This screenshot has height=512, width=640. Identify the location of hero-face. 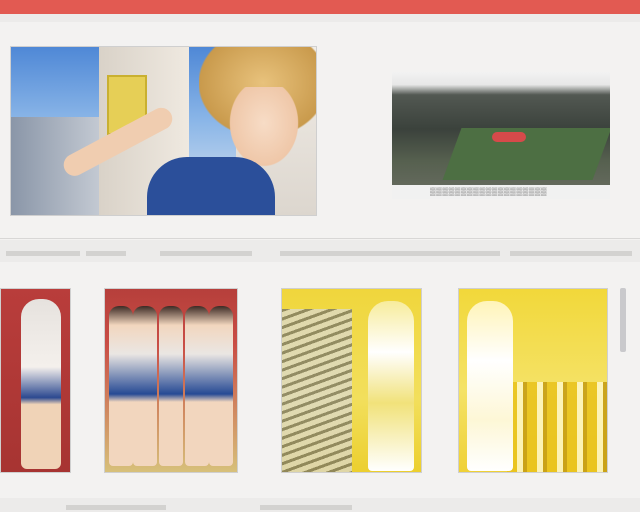
(264, 127).